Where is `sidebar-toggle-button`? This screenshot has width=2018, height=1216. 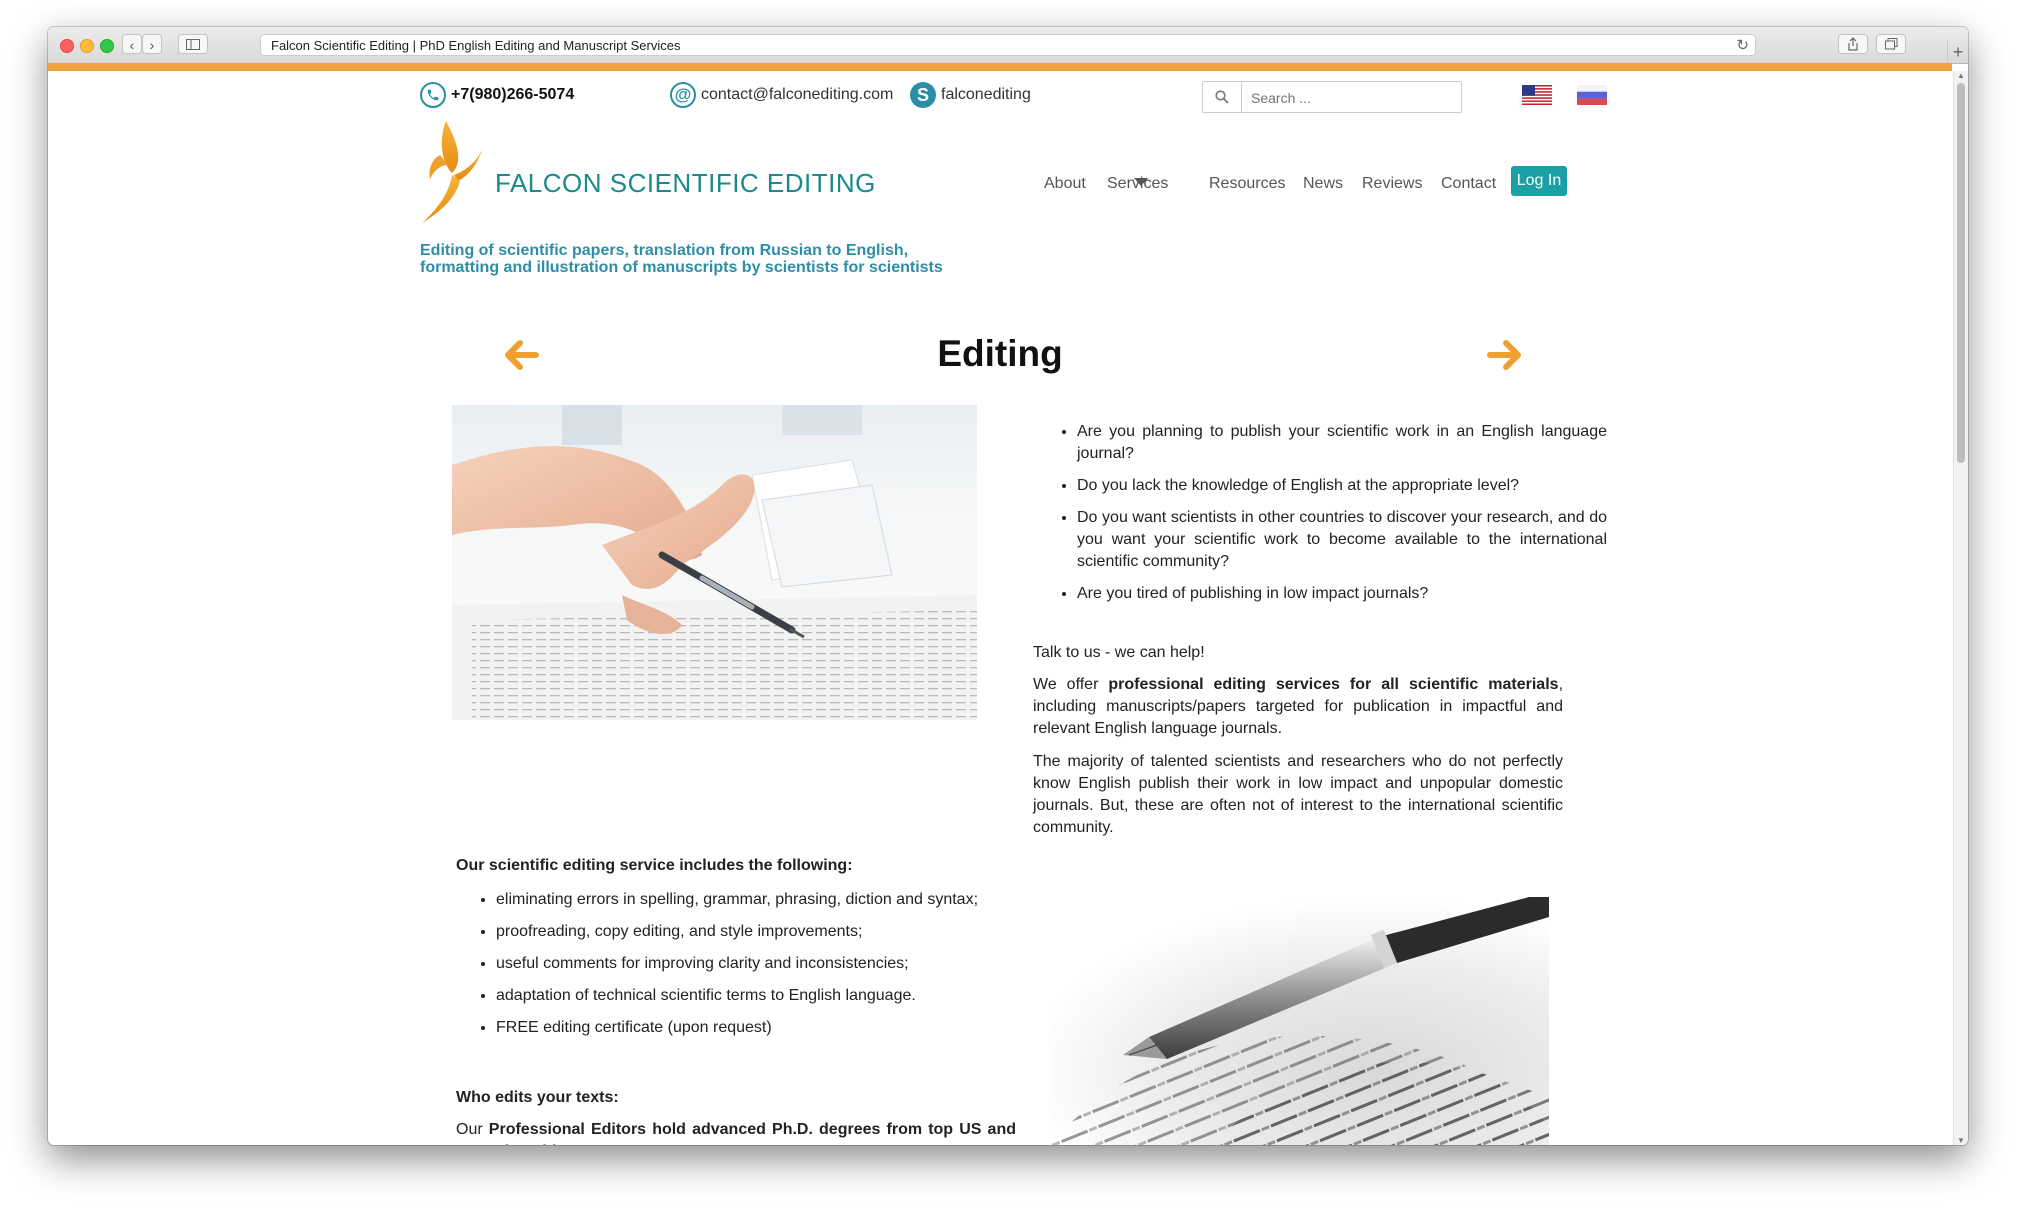
sidebar-toggle-button is located at coordinates (193, 44).